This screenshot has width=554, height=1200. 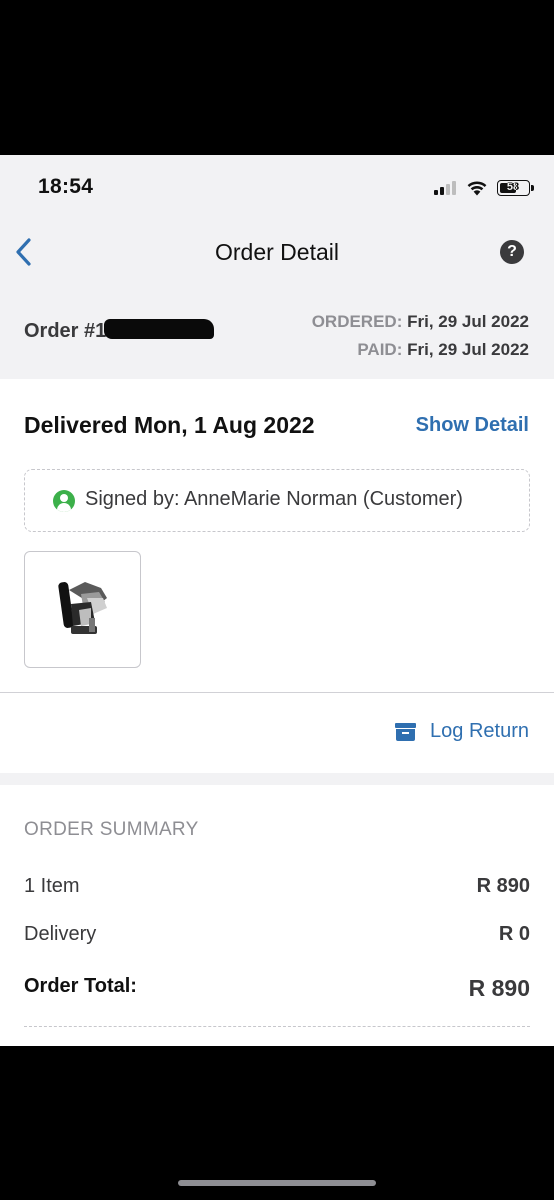 I want to click on signal-icon, so click(x=445, y=188).